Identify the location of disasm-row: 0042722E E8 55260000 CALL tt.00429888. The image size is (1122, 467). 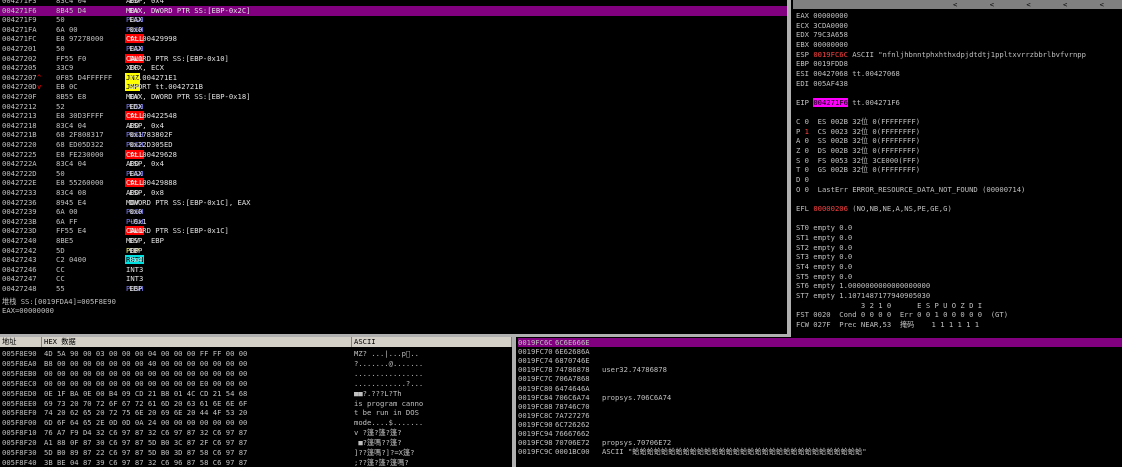
(393, 183).